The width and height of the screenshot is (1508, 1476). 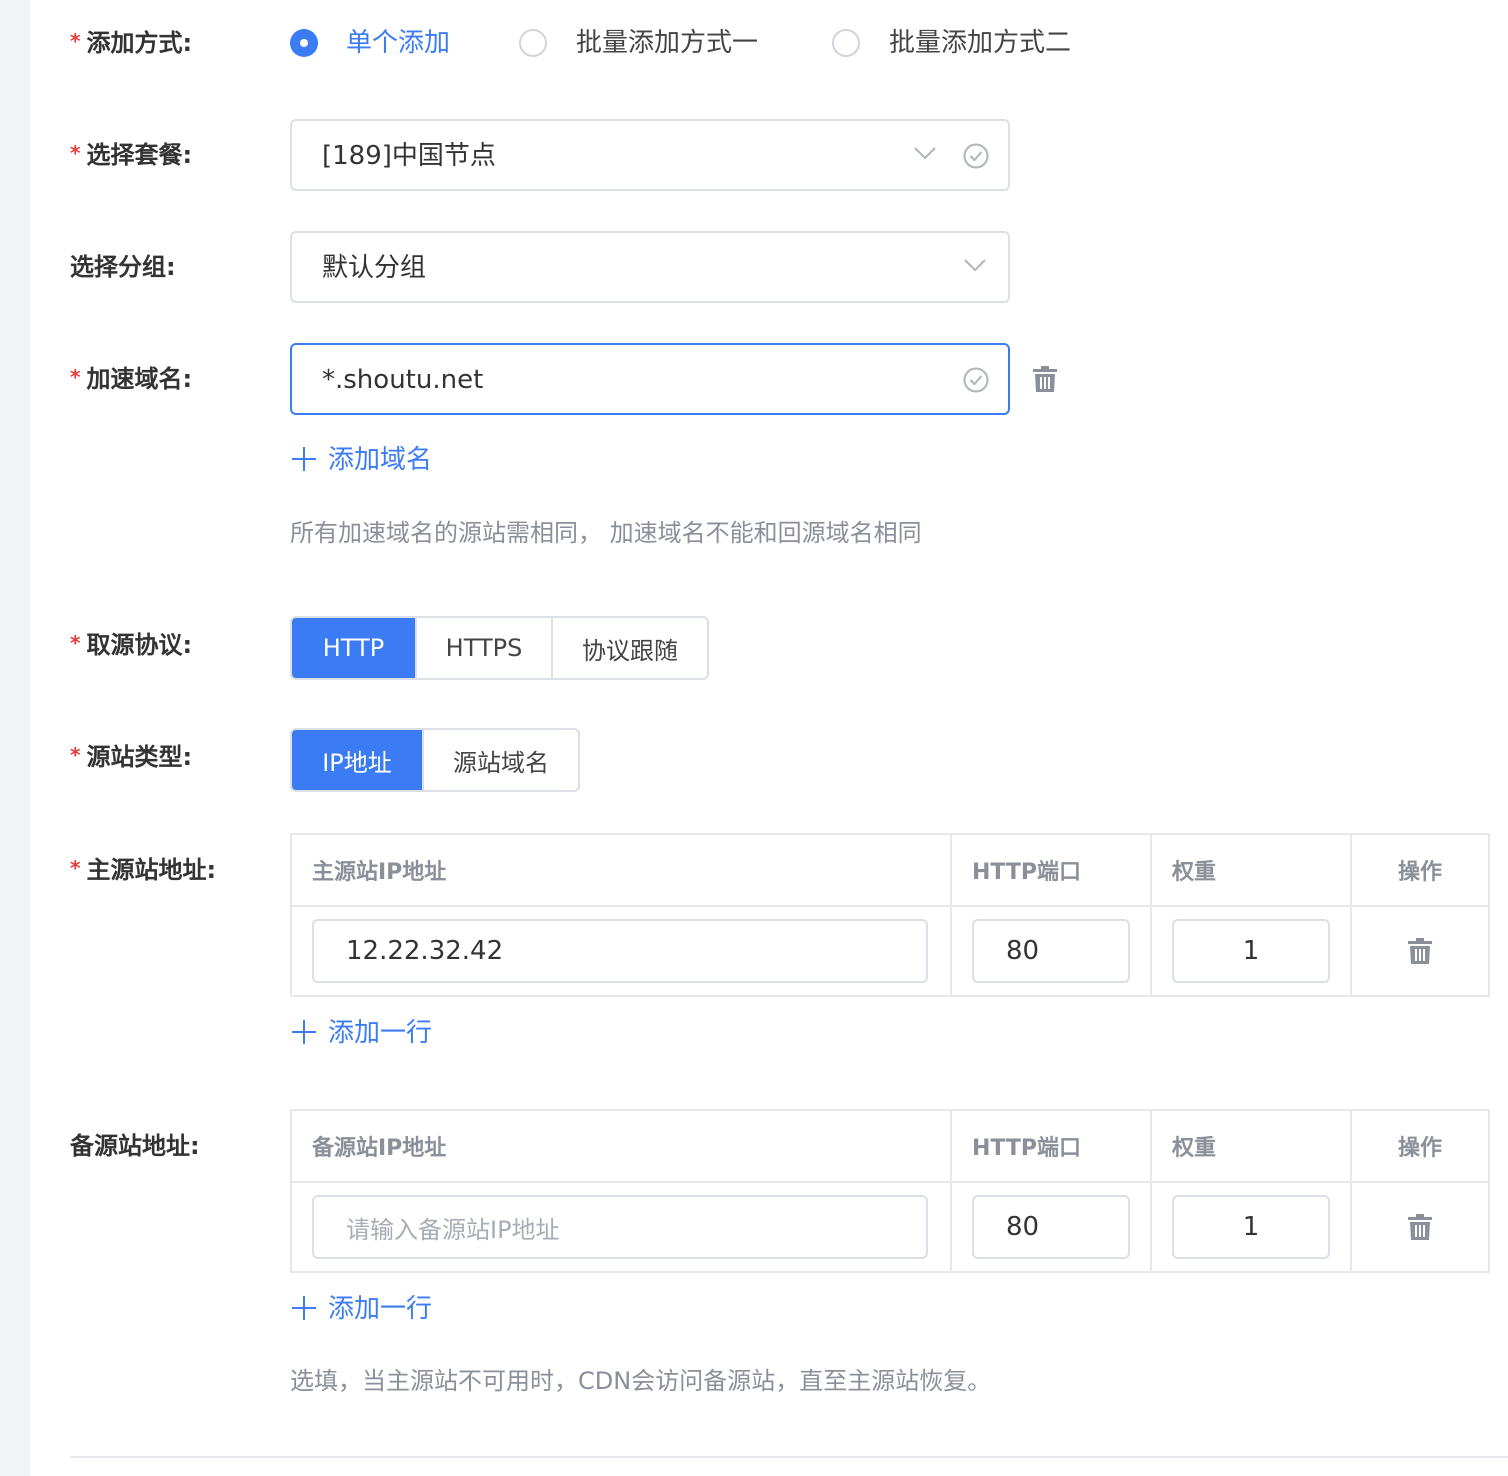 What do you see at coordinates (139, 379) in the screenshot?
I see `domain-label-text: 加速域名:` at bounding box center [139, 379].